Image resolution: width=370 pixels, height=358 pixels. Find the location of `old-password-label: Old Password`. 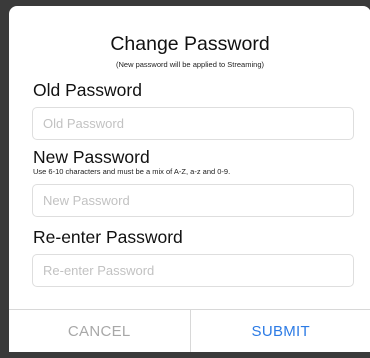

old-password-label: Old Password is located at coordinates (87, 90).